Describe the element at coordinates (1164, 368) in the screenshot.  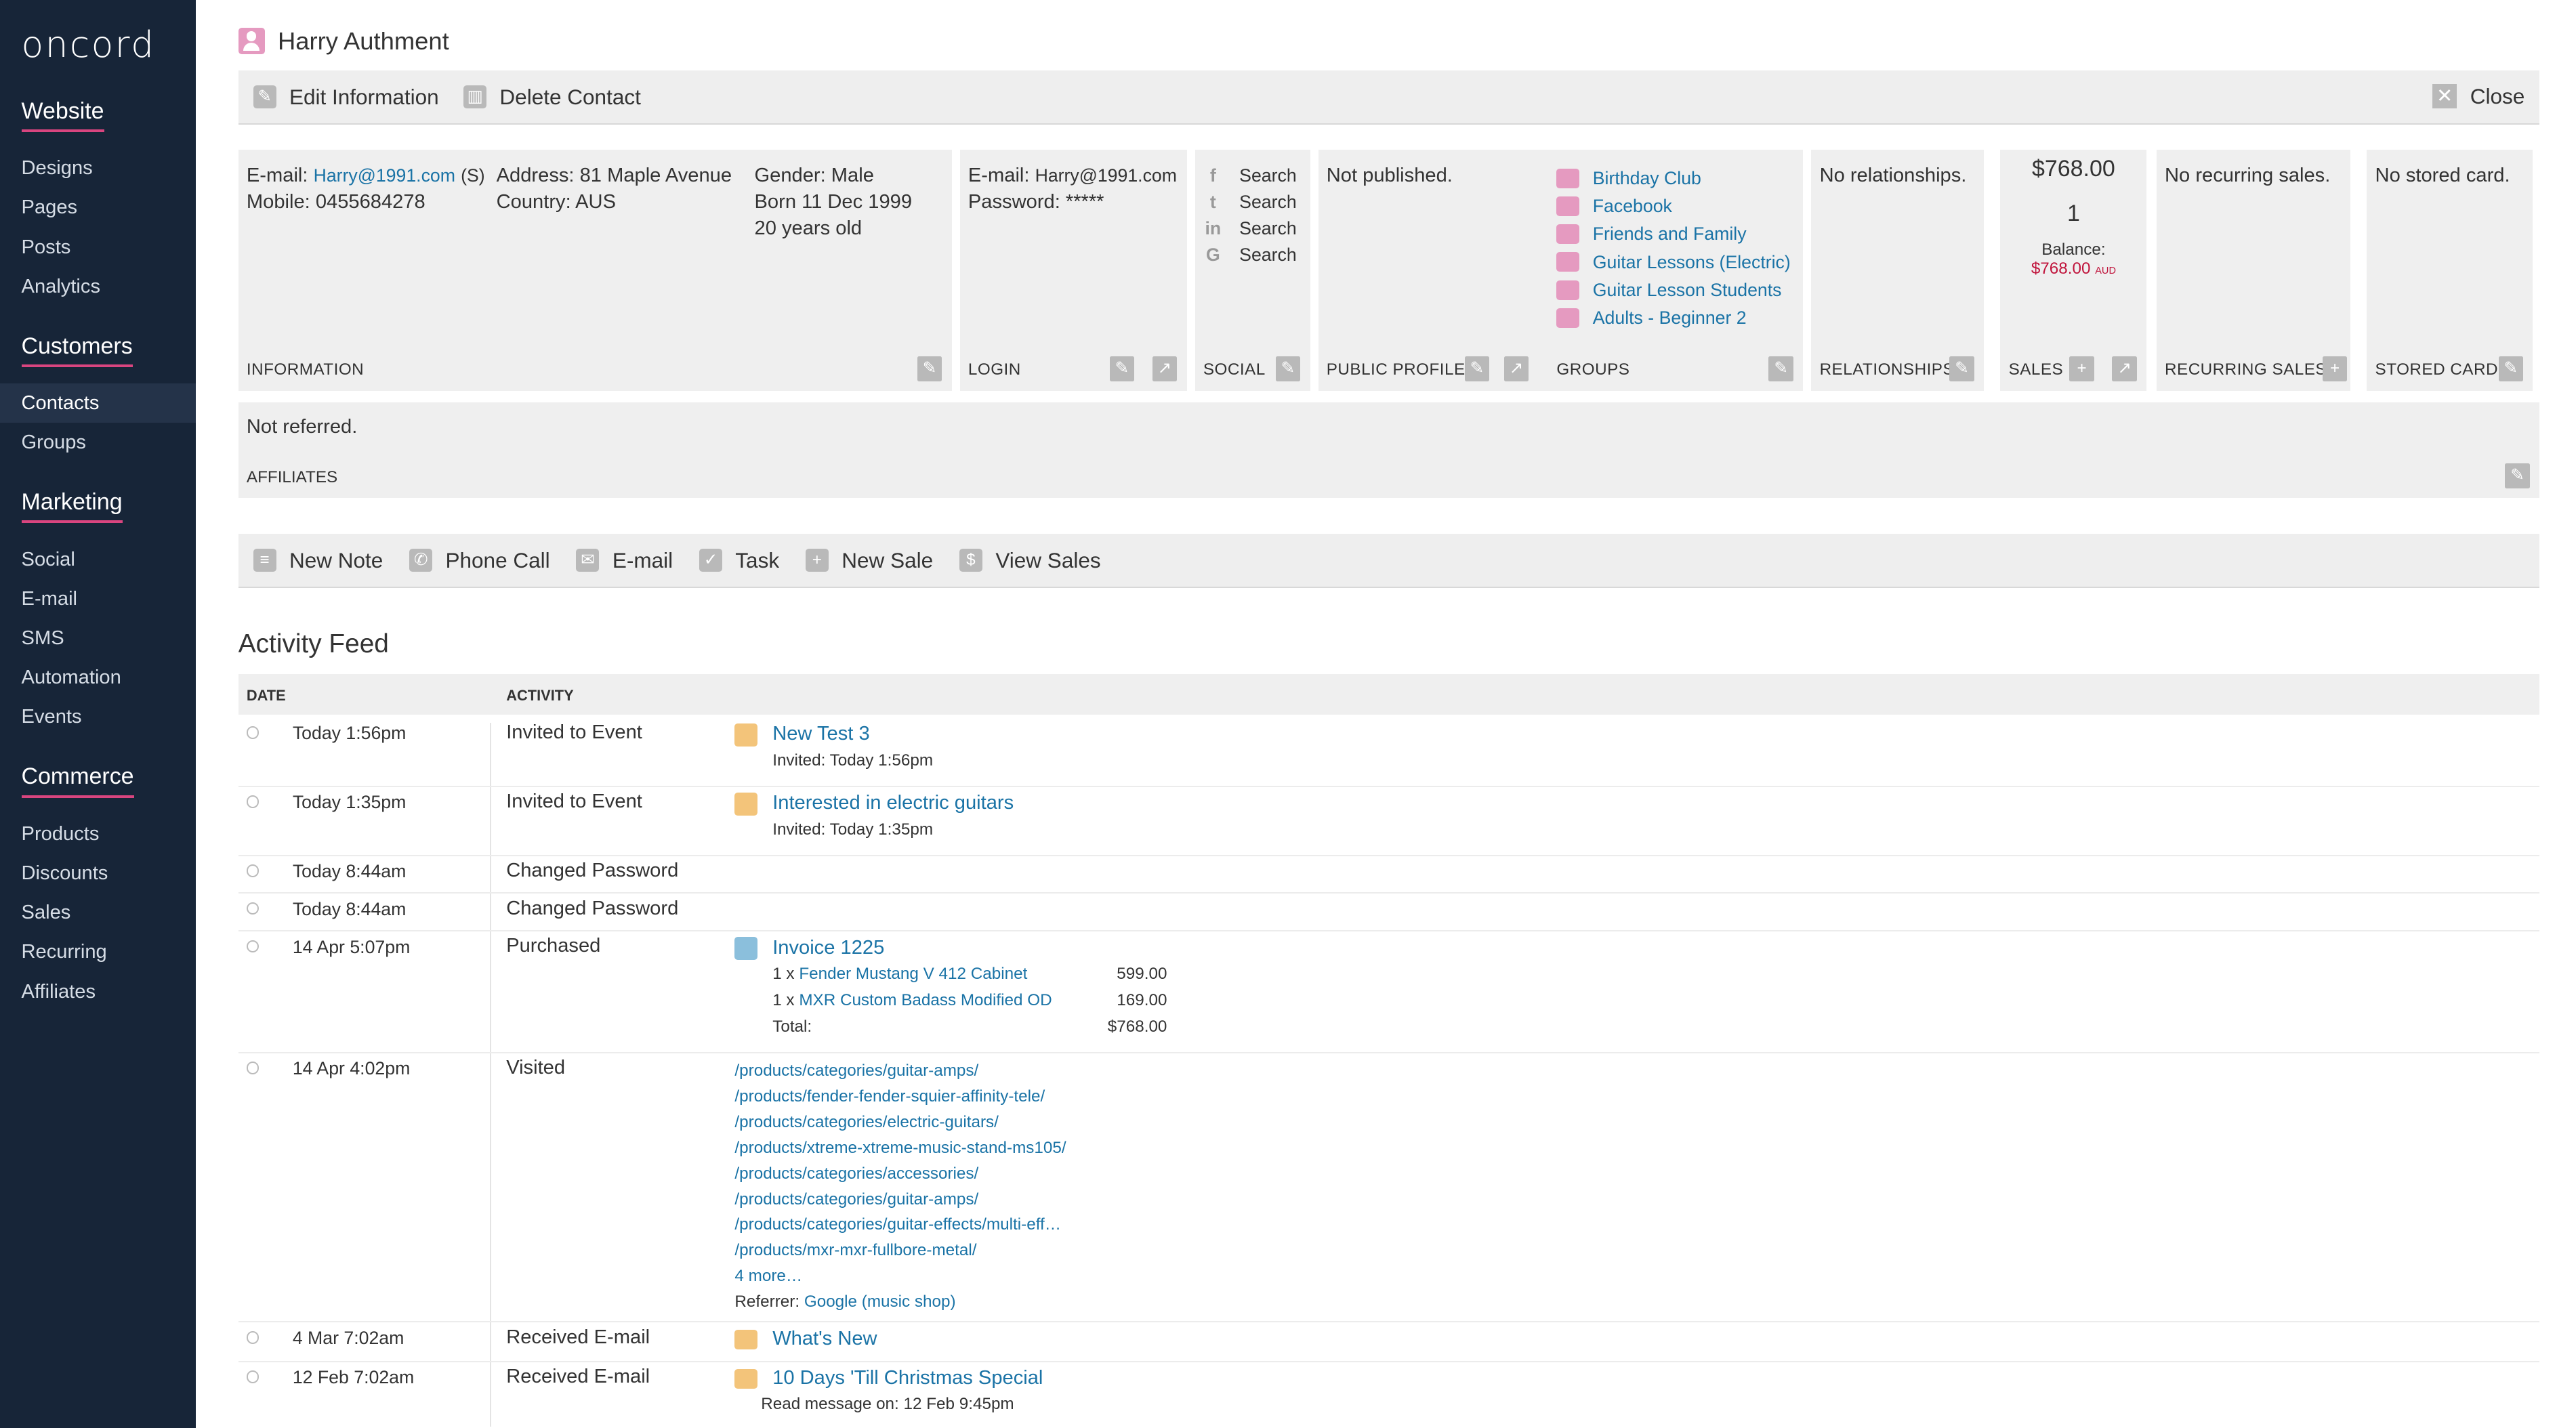
I see `open-login-icon: ↗` at that location.